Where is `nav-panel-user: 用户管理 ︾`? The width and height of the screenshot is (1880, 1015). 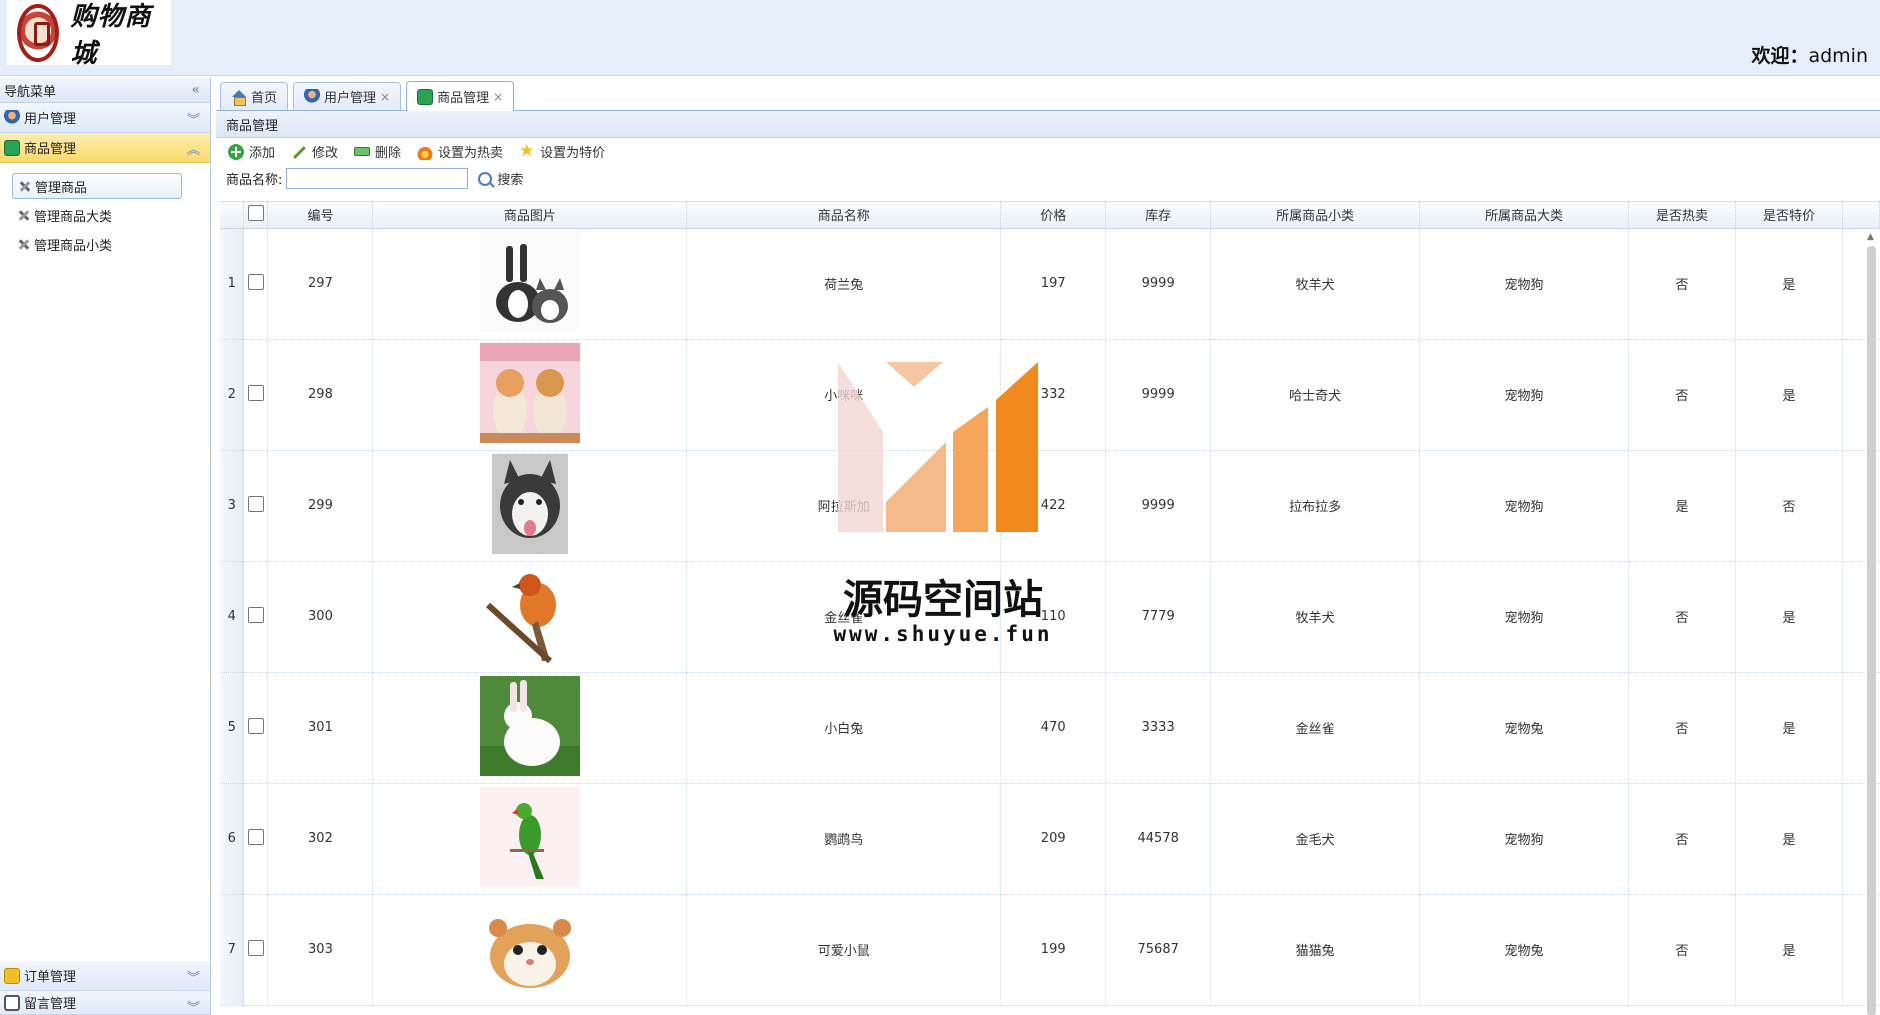
nav-panel-user: 用户管理 ︾ is located at coordinates (105, 118).